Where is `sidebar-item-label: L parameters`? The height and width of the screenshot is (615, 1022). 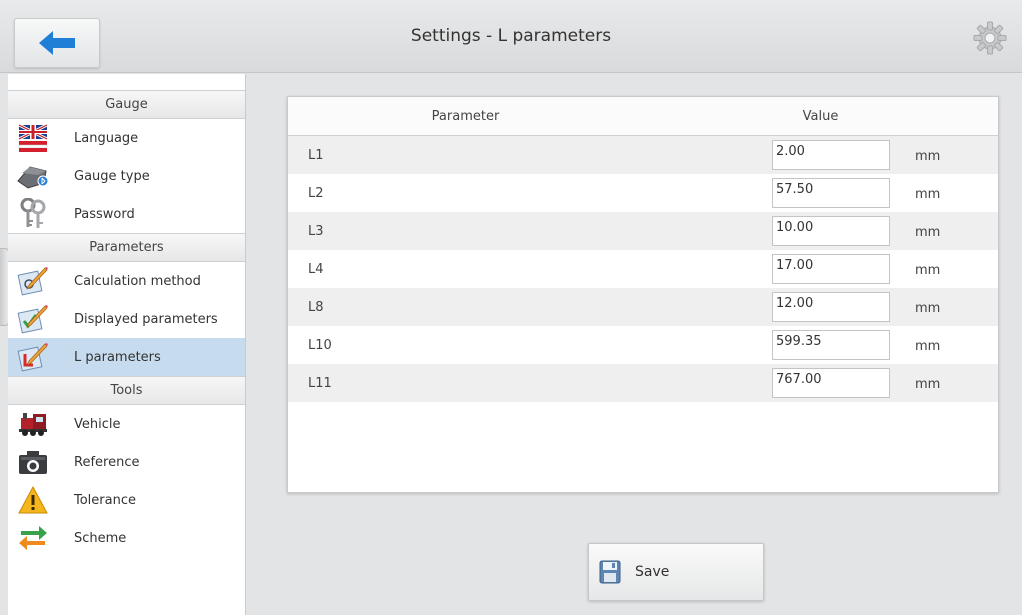
sidebar-item-label: L parameters is located at coordinates (117, 357).